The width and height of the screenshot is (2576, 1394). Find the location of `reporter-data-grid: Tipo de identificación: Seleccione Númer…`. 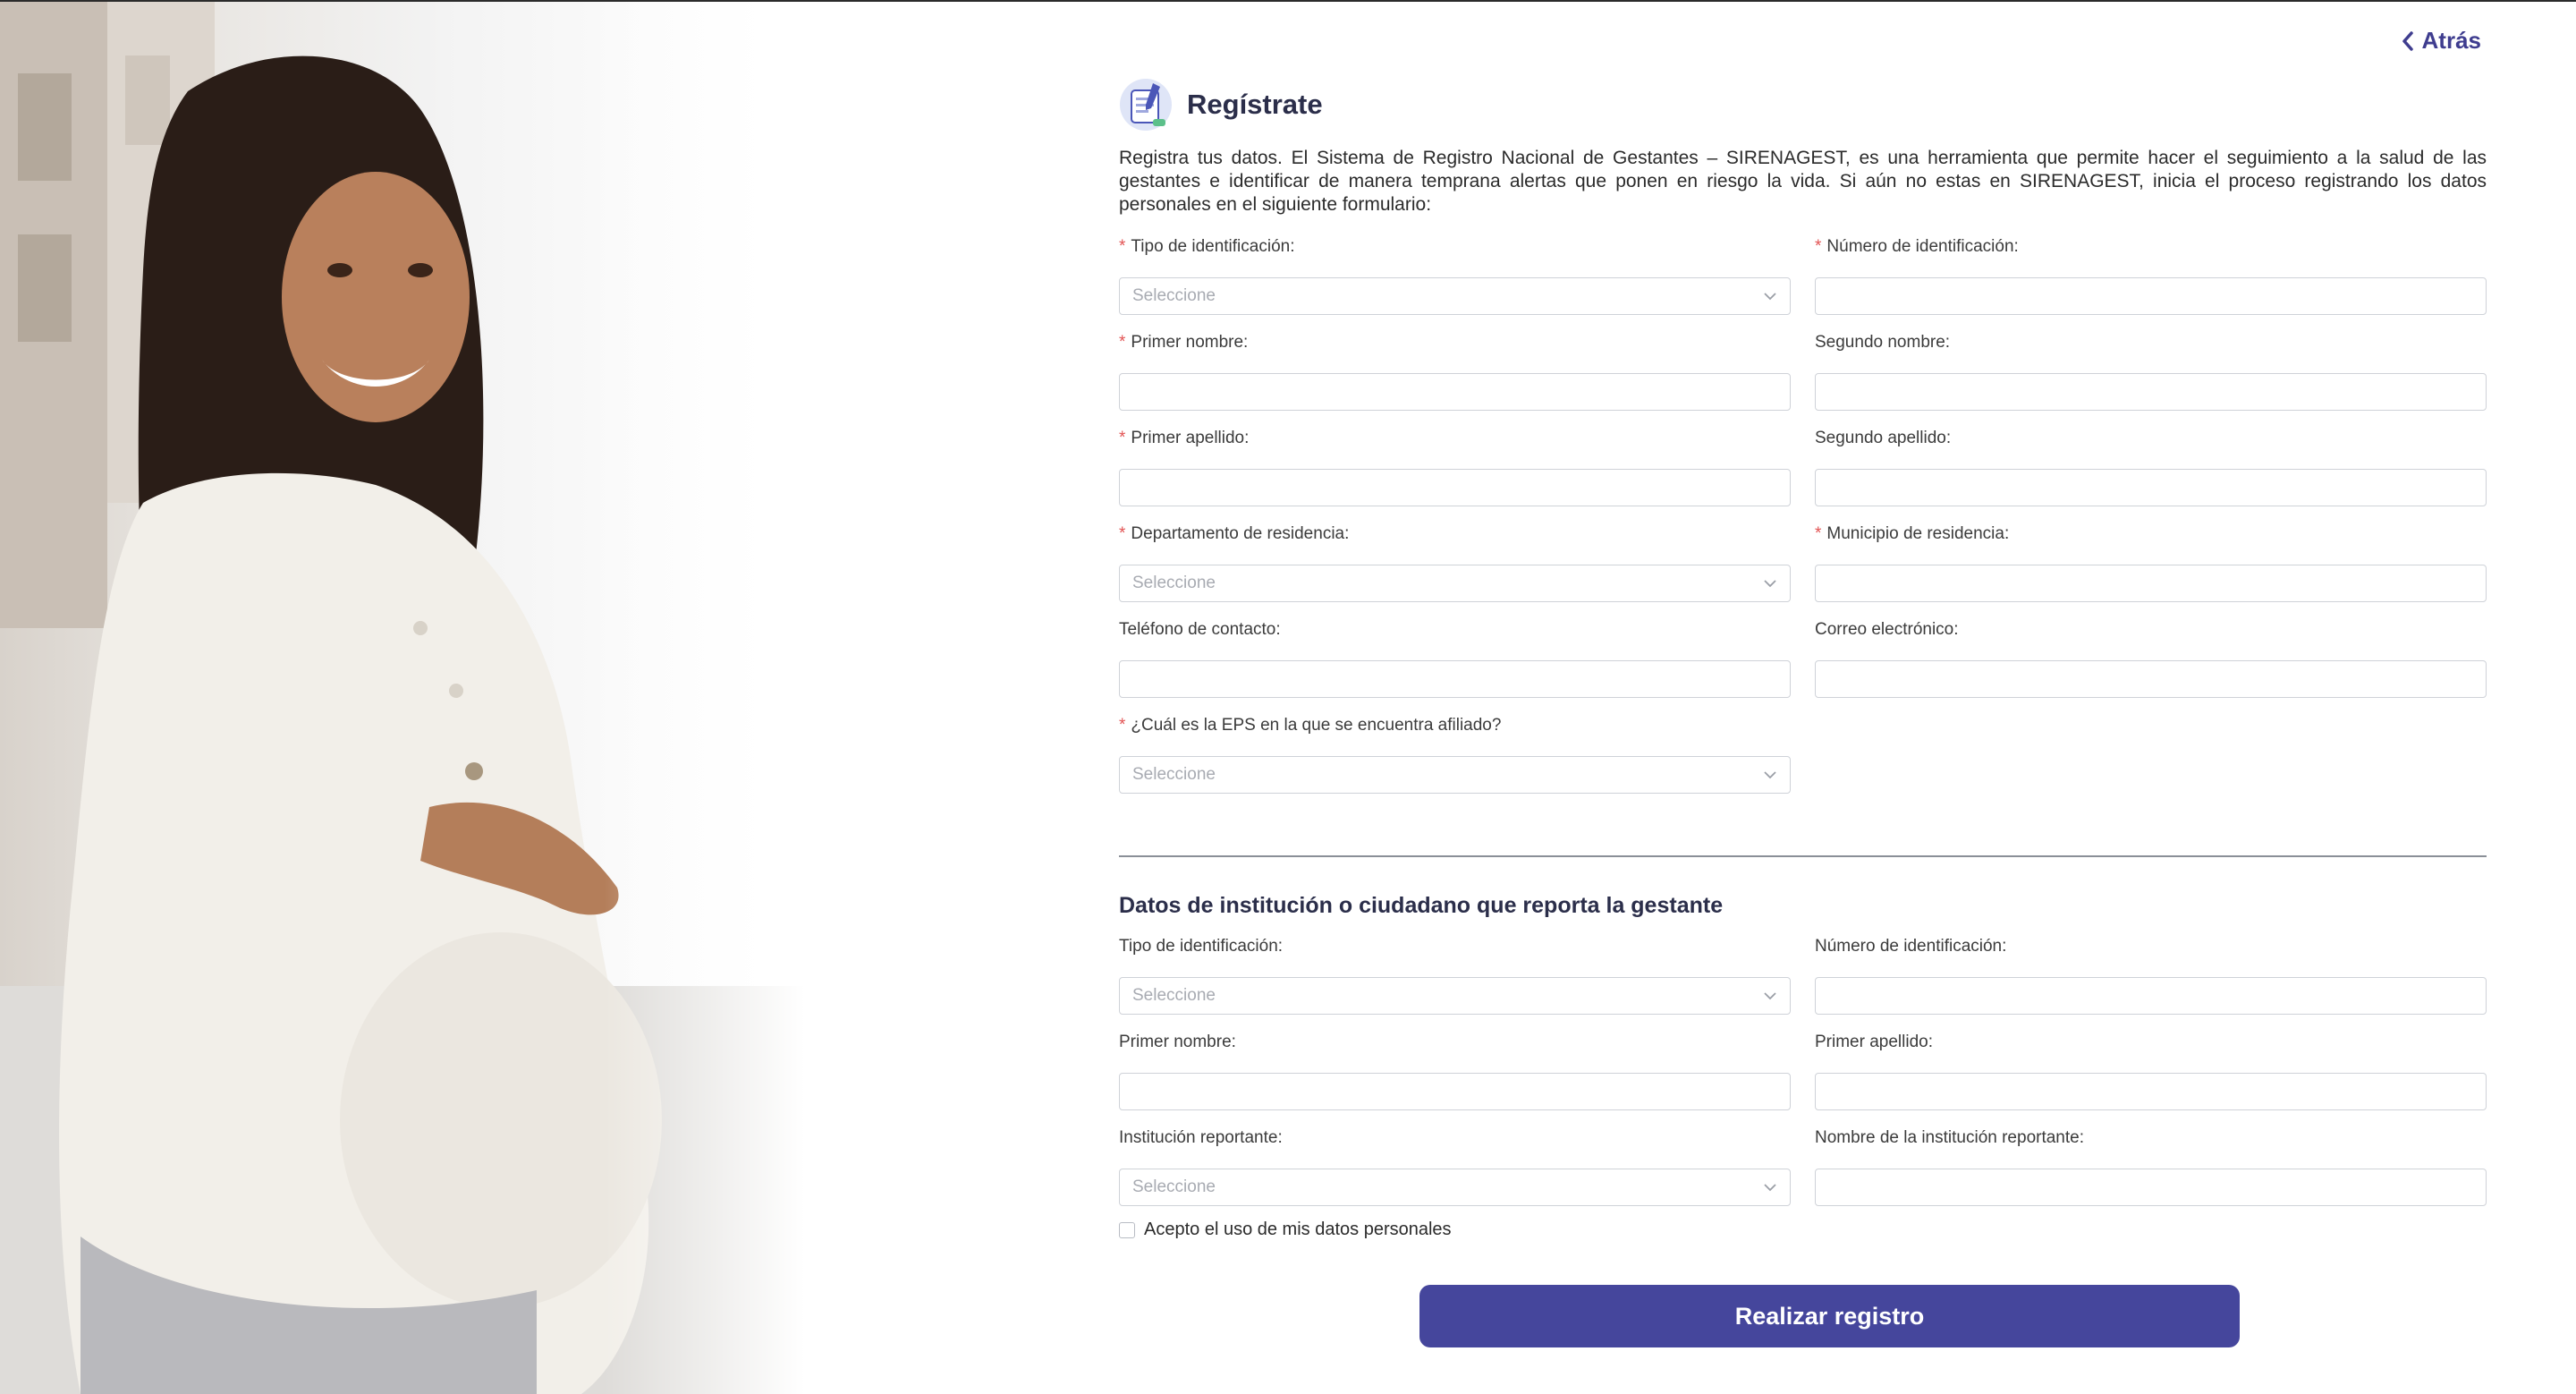

reporter-data-grid: Tipo de identificación: Seleccione Númer… is located at coordinates (1803, 1079).